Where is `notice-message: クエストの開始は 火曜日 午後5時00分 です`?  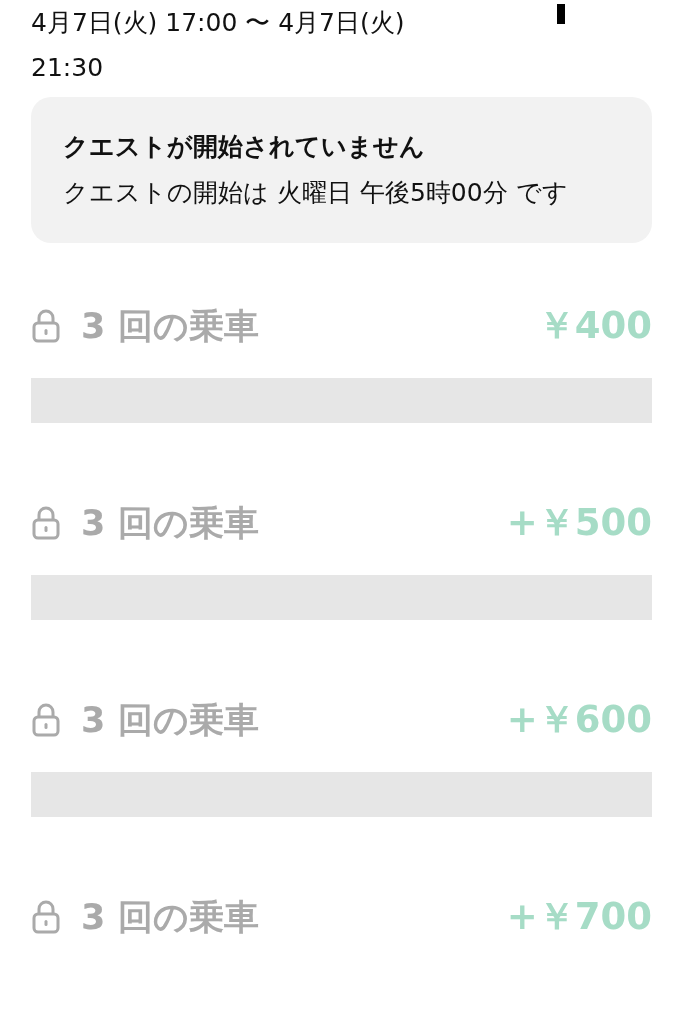 notice-message: クエストの開始は 火曜日 午後5時00分 です is located at coordinates (316, 193).